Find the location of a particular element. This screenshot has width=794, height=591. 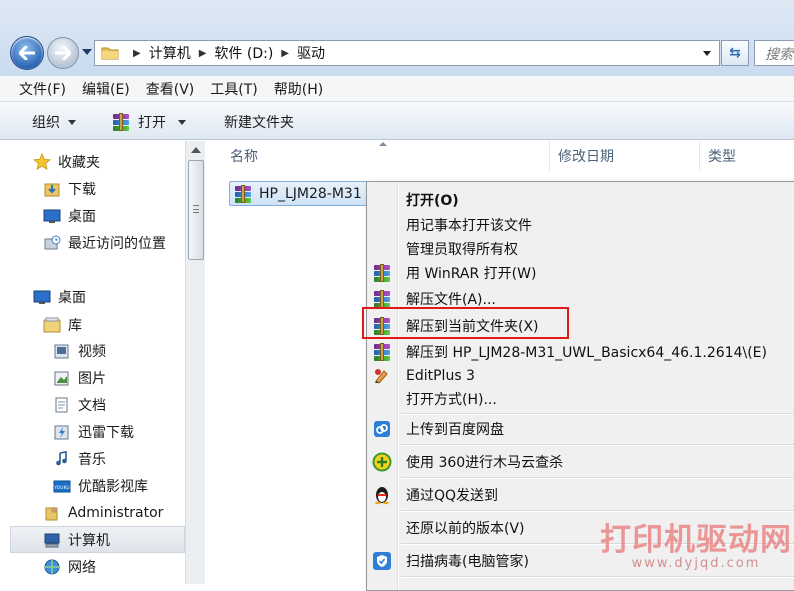

ctx-virus-scan-label: 扫描病毒(电脑管家) is located at coordinates (467, 561).